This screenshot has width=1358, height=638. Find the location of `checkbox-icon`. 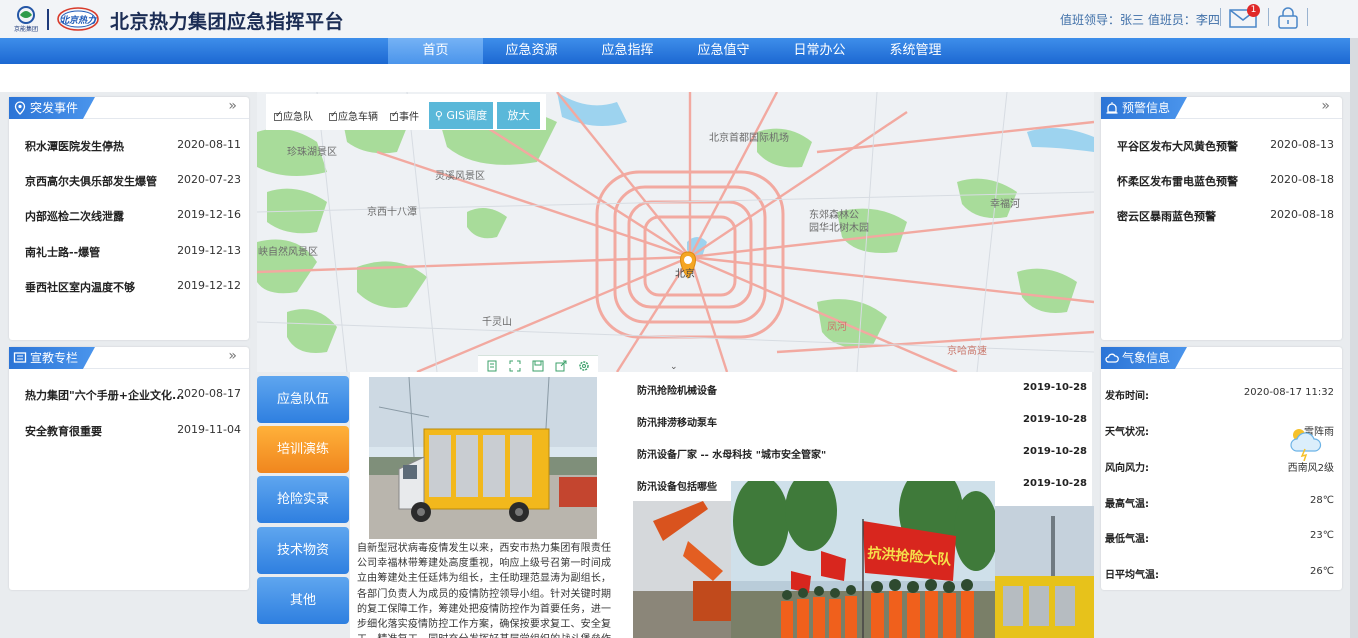

checkbox-icon is located at coordinates (394, 115).